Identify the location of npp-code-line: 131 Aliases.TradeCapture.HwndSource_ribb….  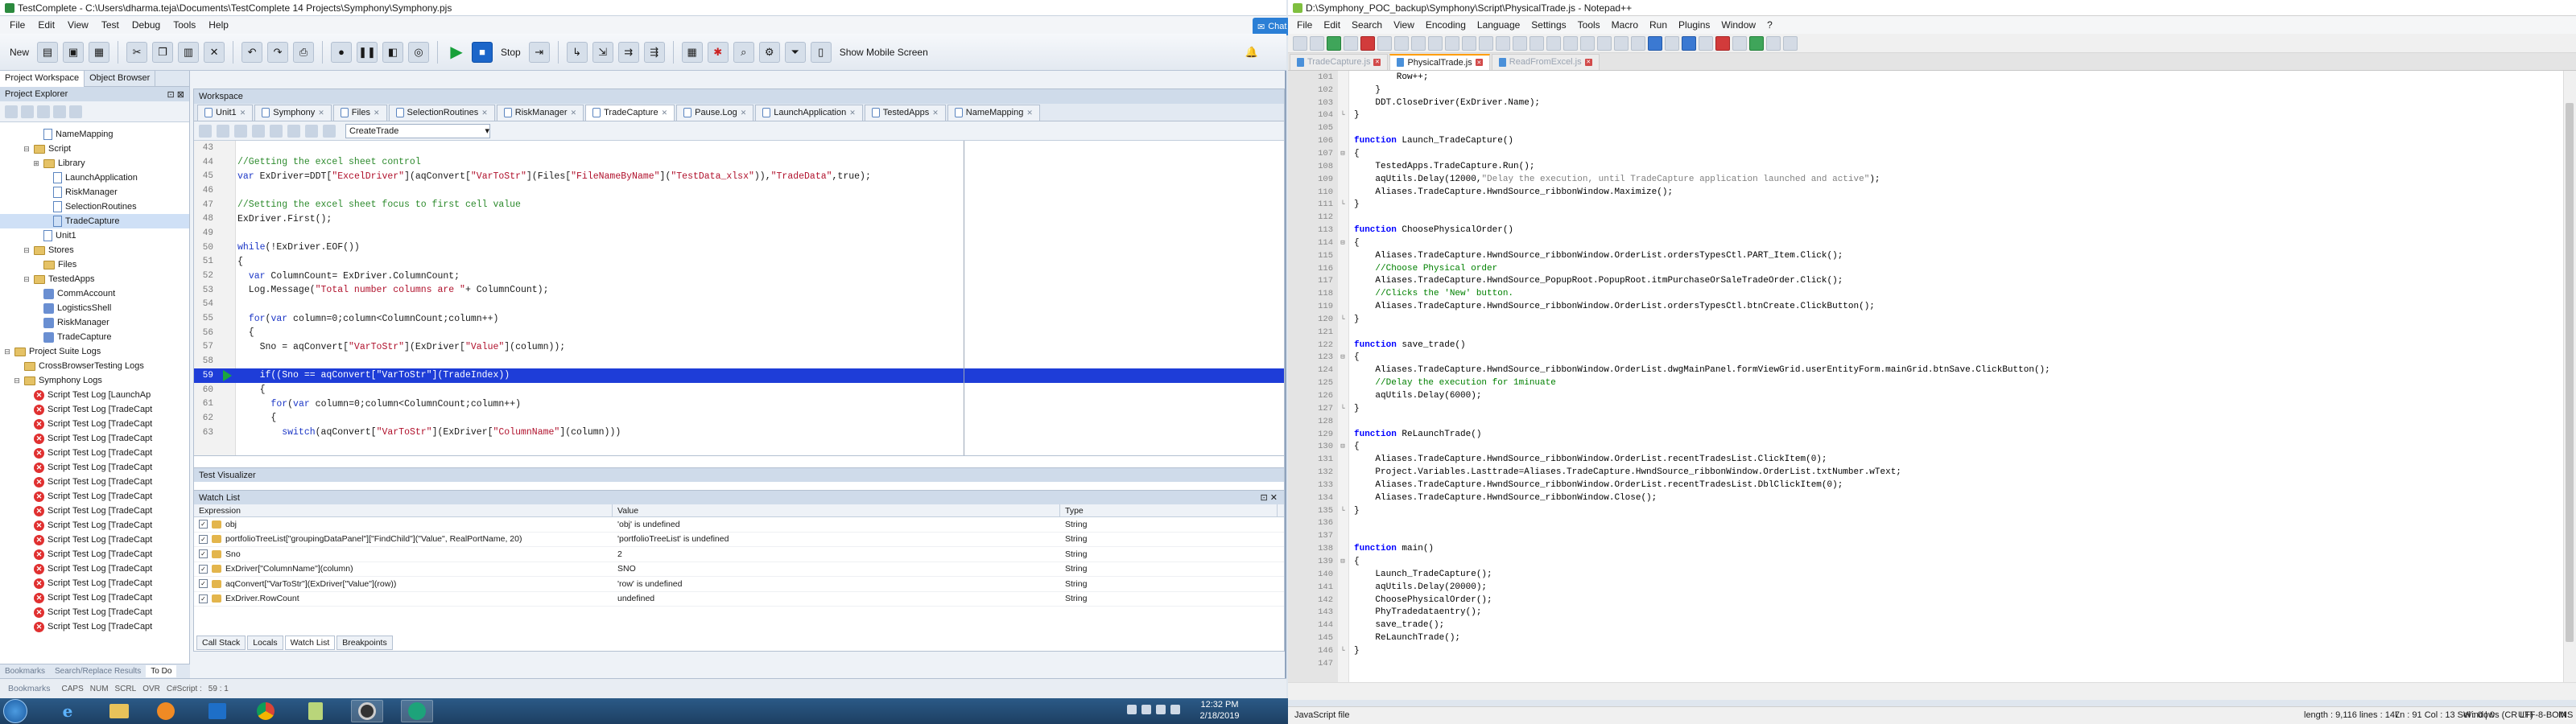
(1932, 459).